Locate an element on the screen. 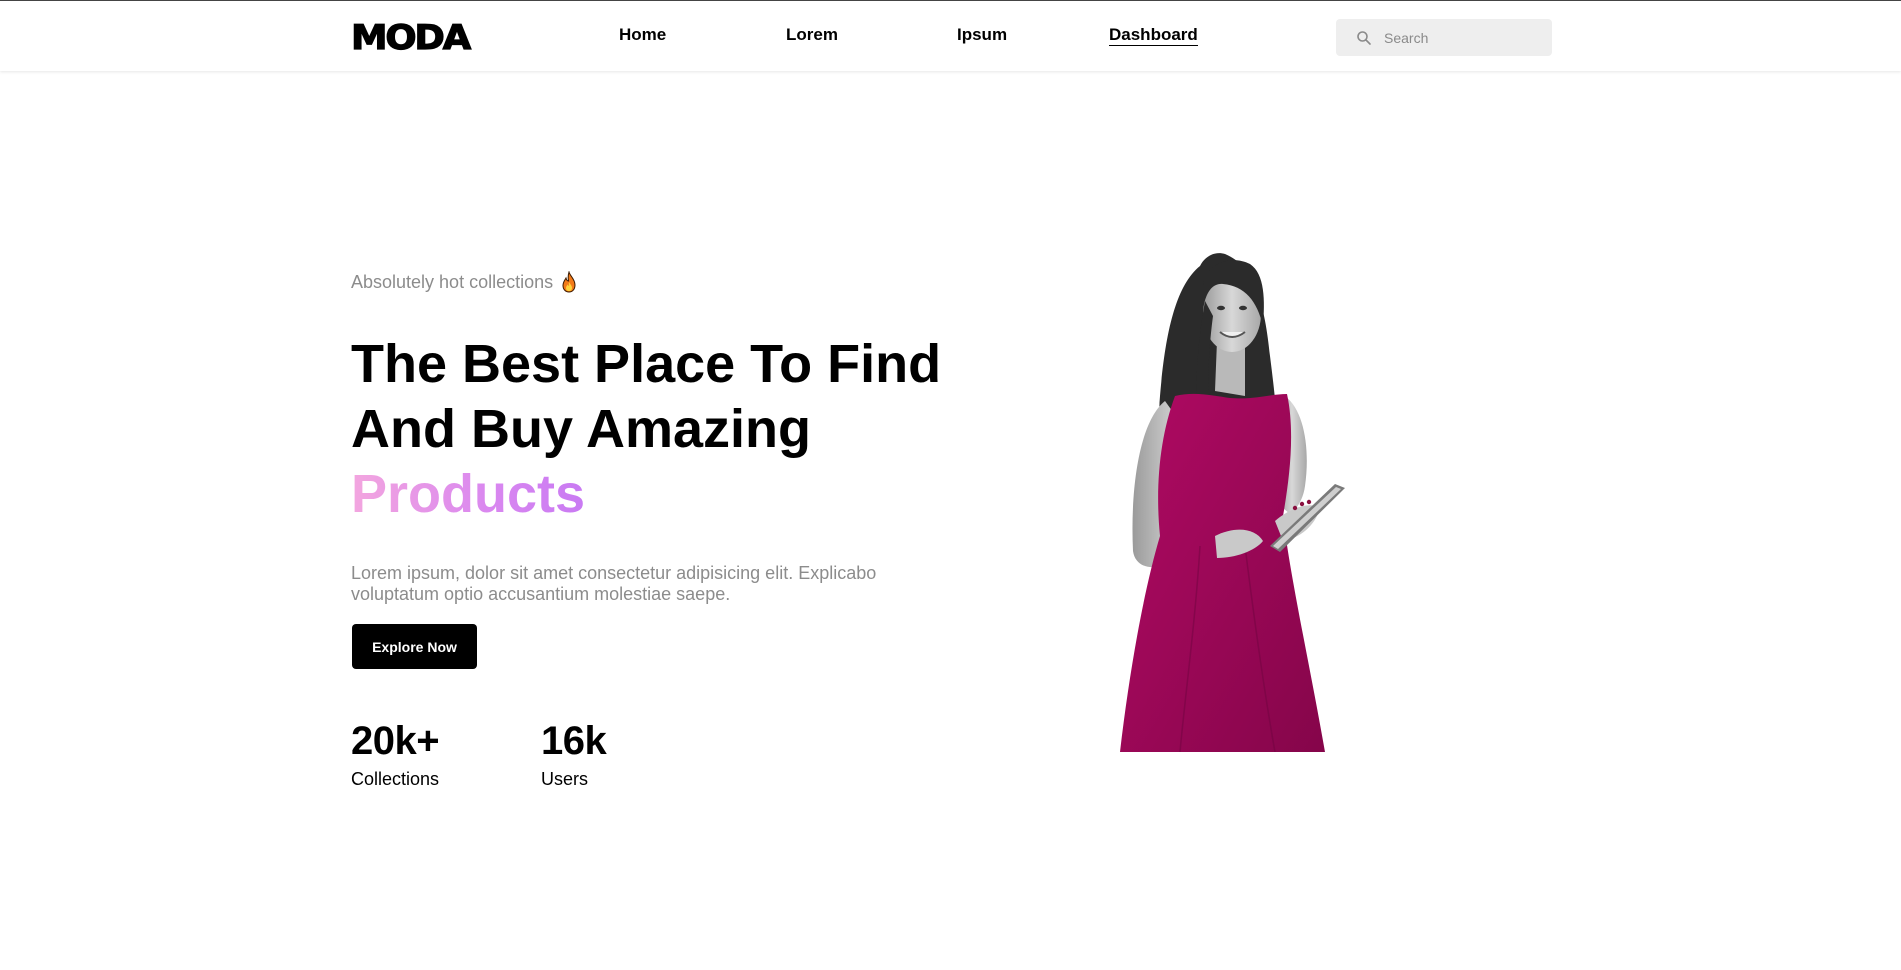 The height and width of the screenshot is (970, 1901). search-input is located at coordinates (1464, 37).